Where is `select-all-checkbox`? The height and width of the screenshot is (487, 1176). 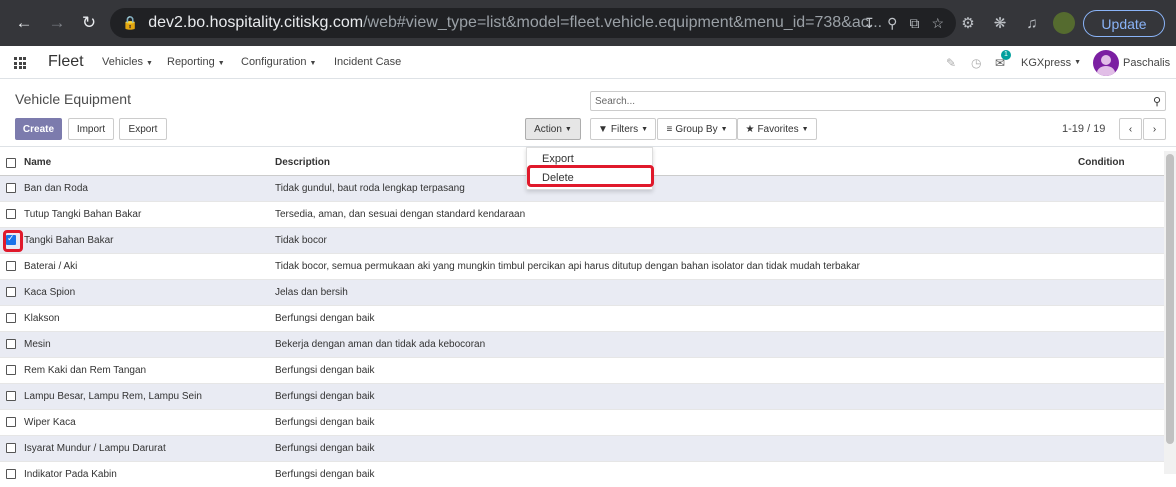 select-all-checkbox is located at coordinates (11, 162).